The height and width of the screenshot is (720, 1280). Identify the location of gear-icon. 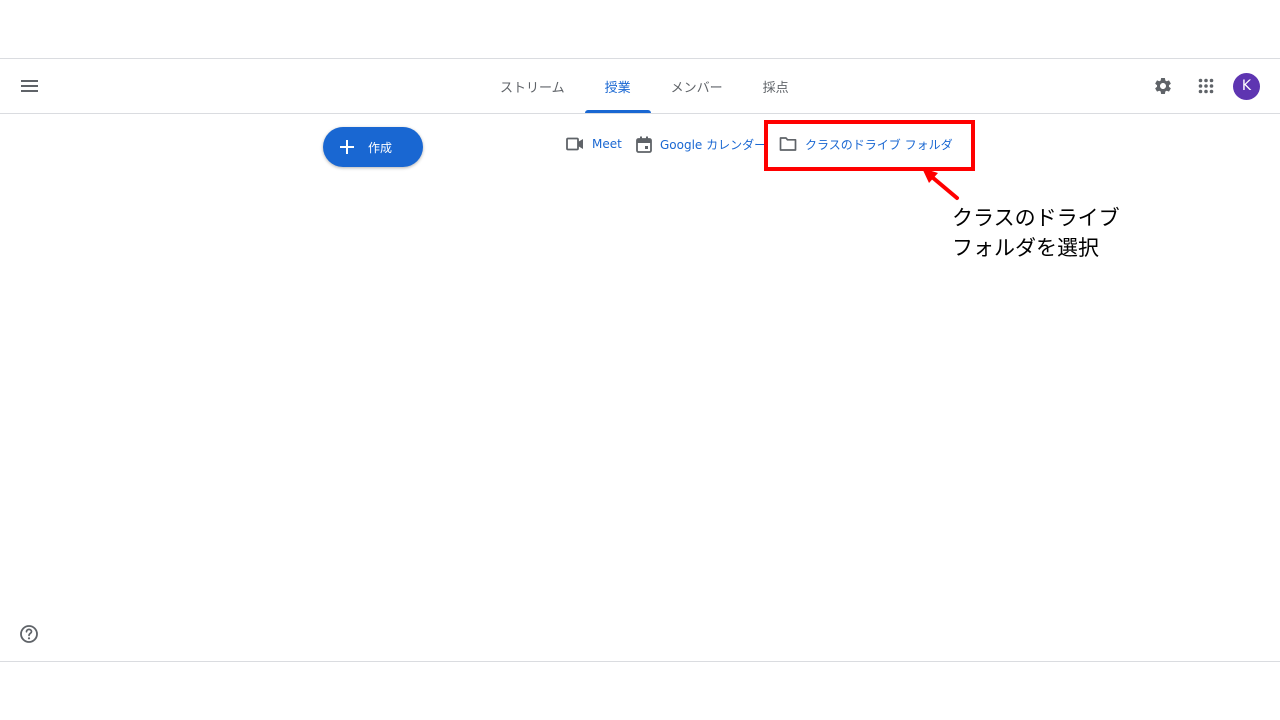
(1163, 86).